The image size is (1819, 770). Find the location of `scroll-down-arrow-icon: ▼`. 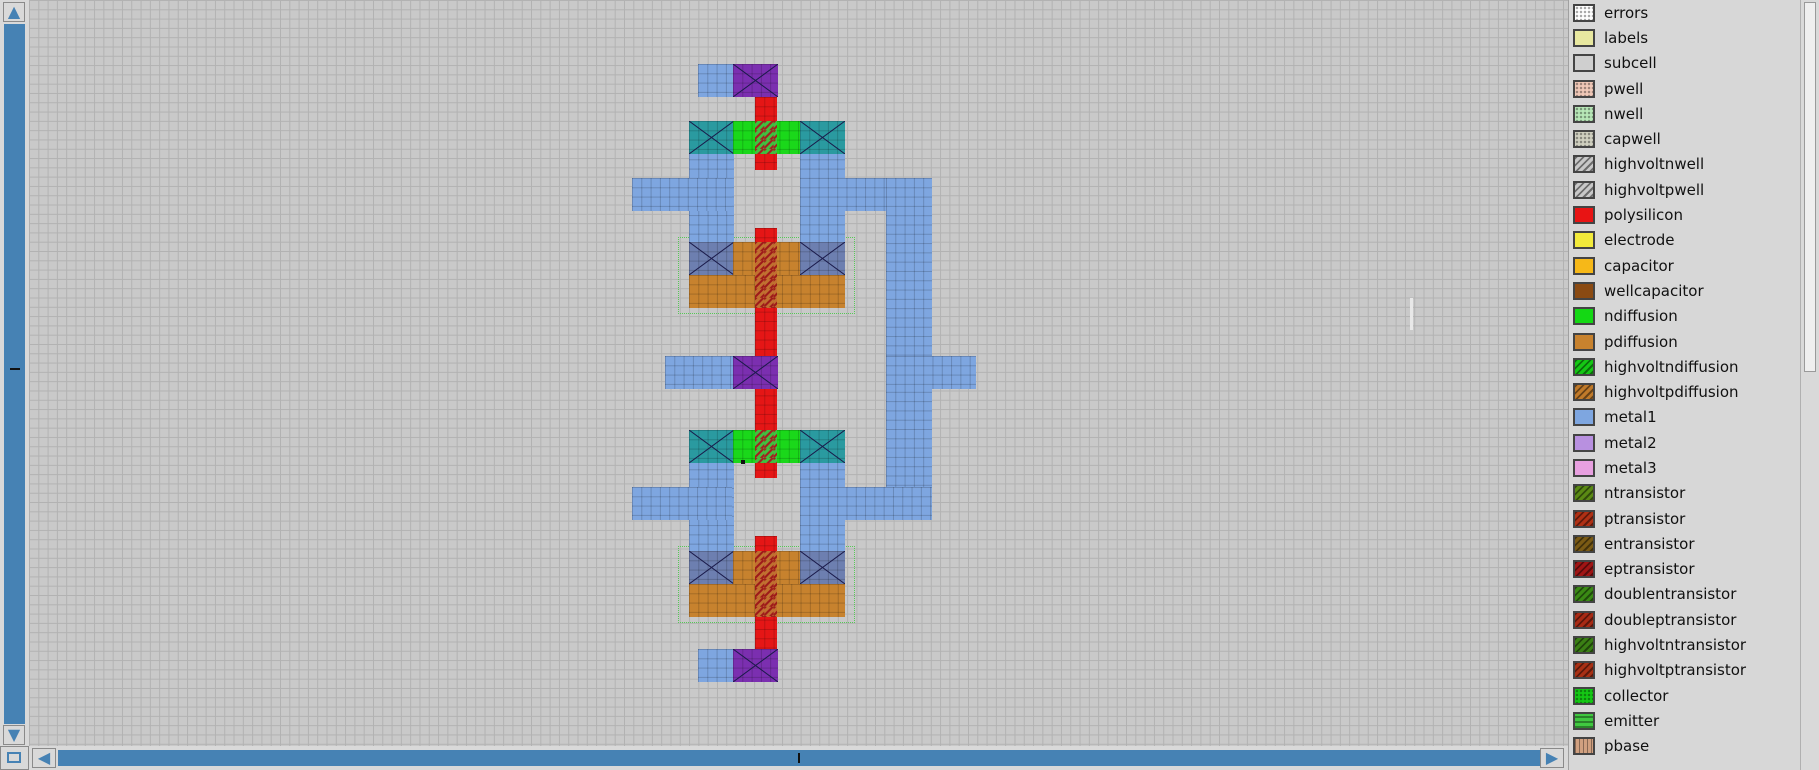

scroll-down-arrow-icon: ▼ is located at coordinates (14, 735).